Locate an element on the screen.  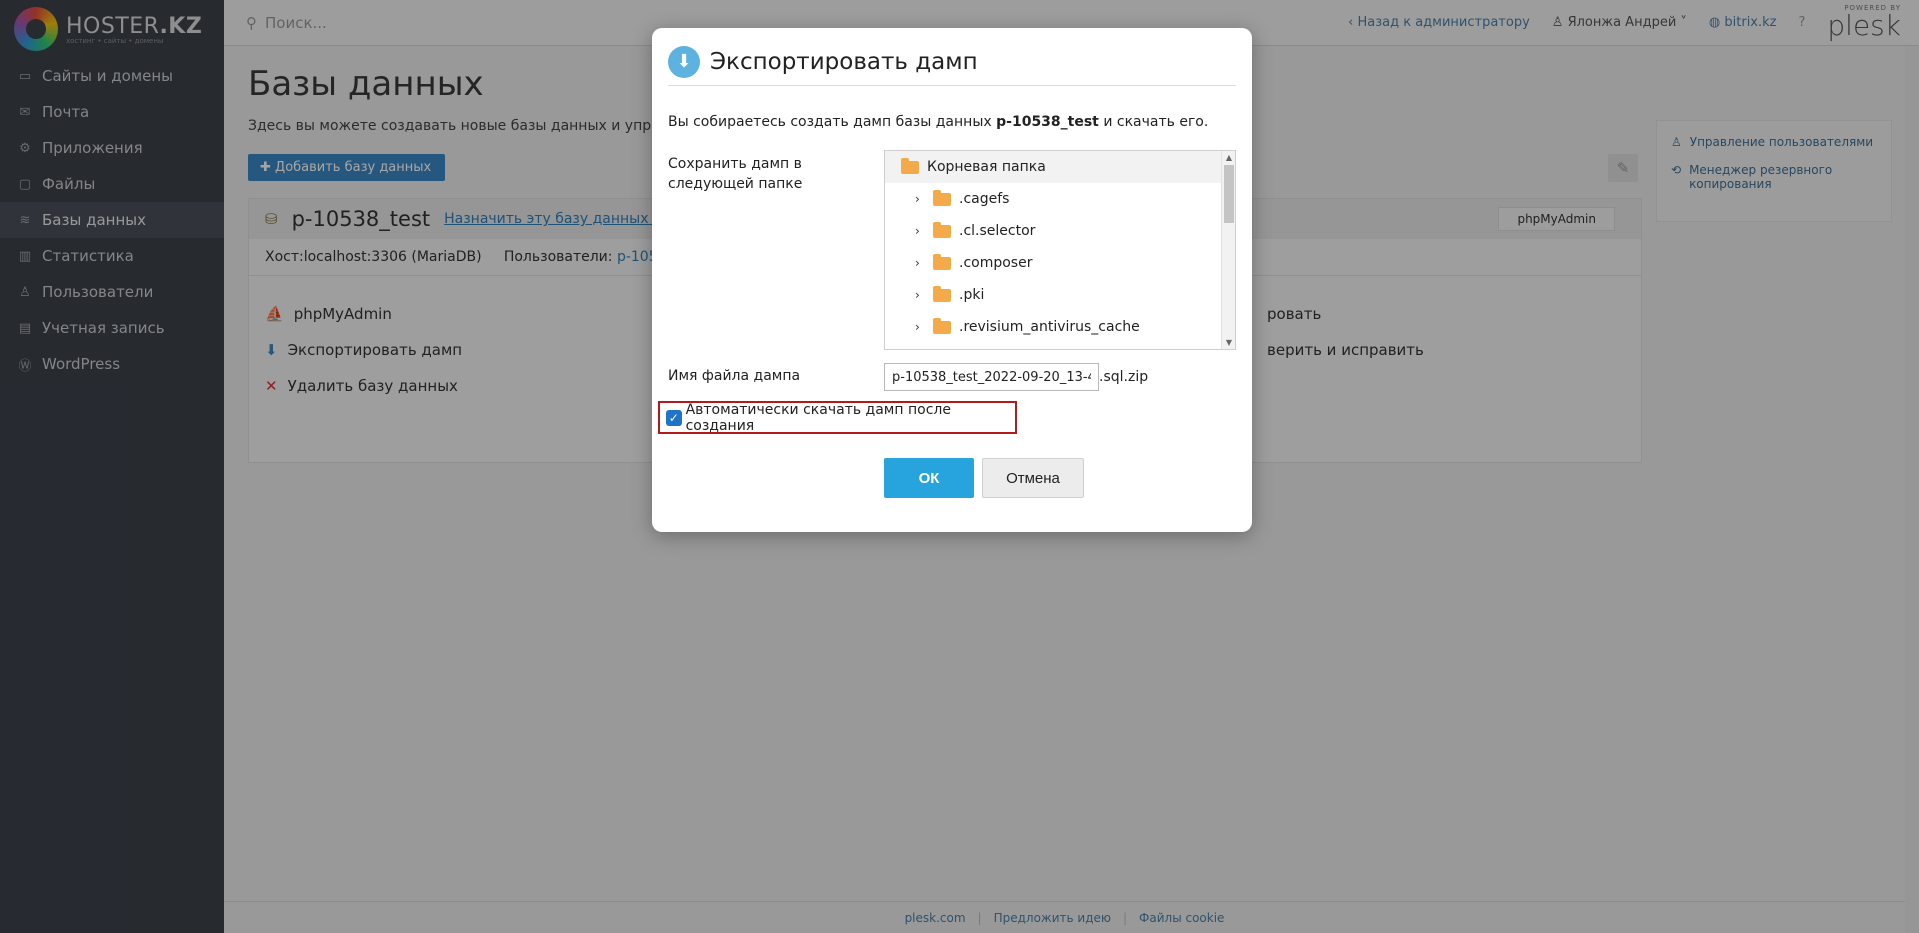
scroll-up-icon: ▲ is located at coordinates (1228, 157).